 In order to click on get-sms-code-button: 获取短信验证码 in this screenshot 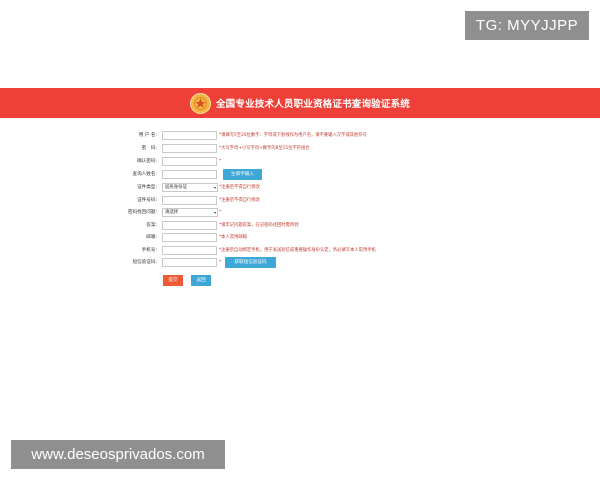, I will do `click(250, 262)`.